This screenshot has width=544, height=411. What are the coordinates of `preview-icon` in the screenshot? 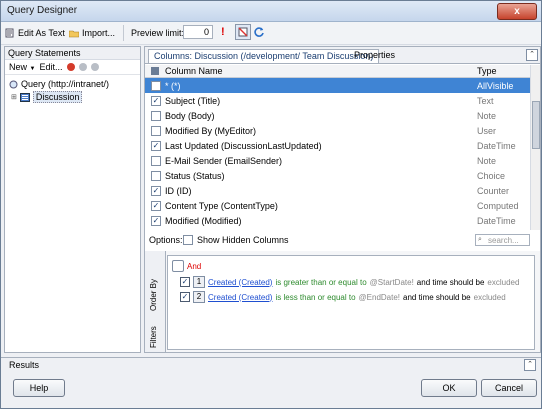 It's located at (243, 32).